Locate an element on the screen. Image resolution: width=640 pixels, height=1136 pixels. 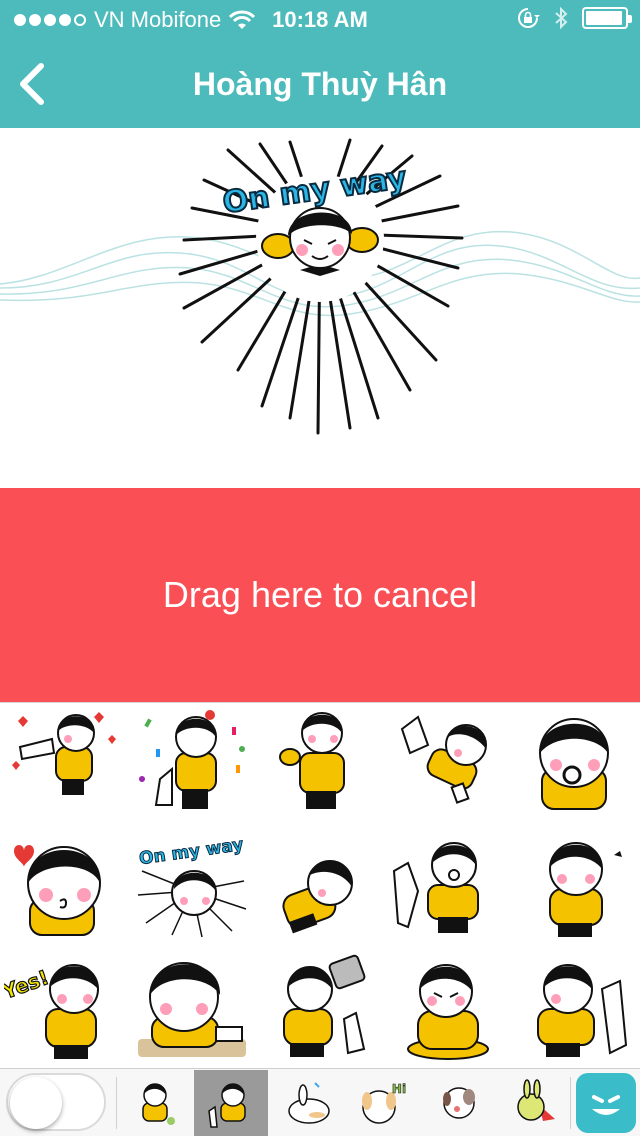
on-my-way-caption: On my way is located at coordinates (191, 852).